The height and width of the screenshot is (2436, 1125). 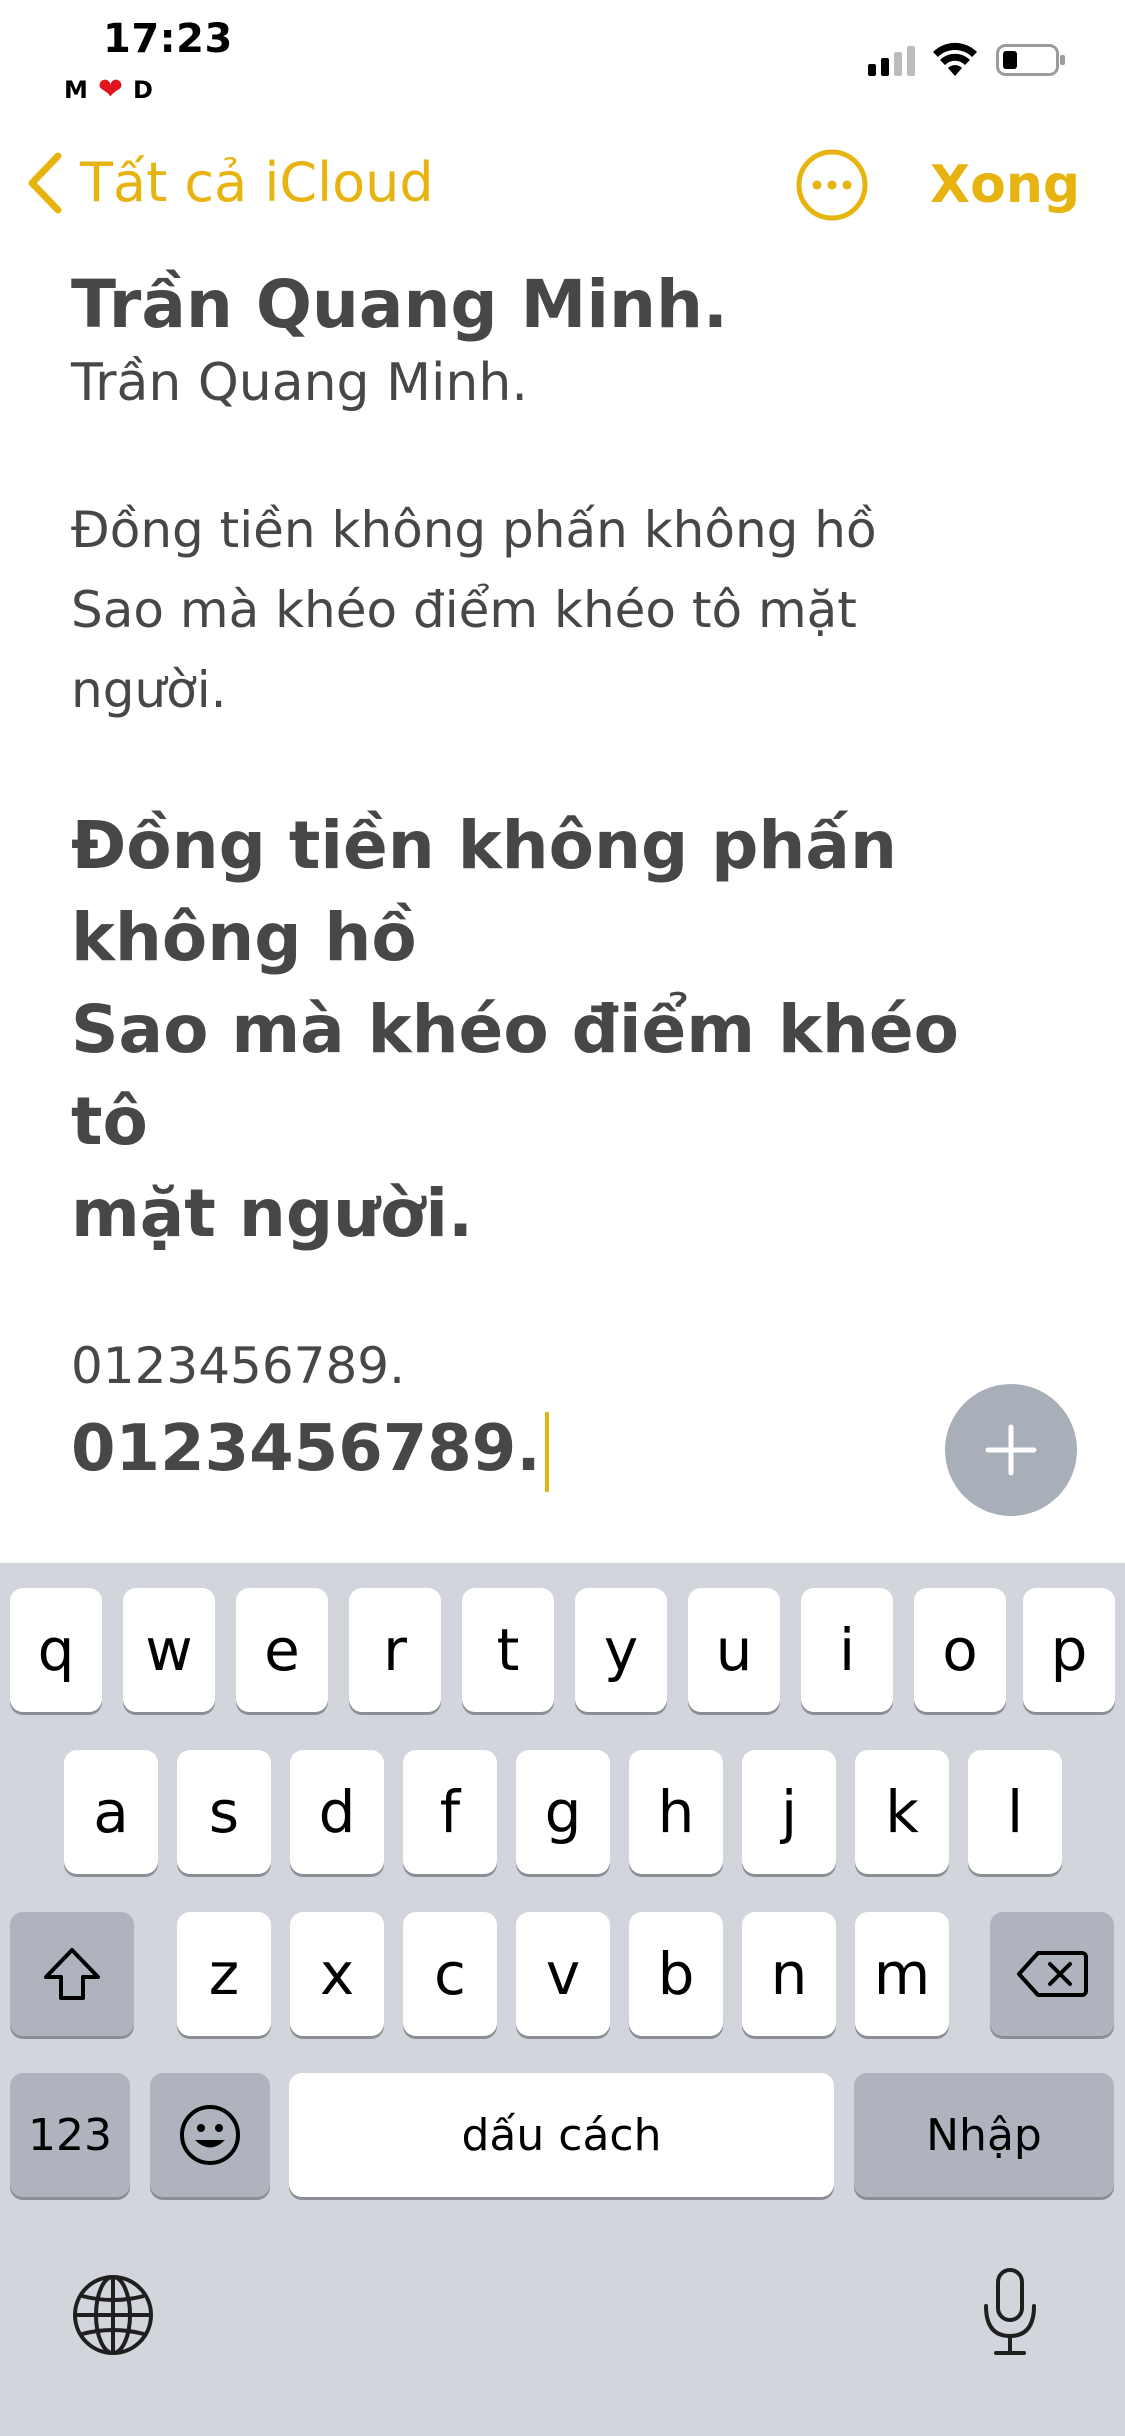 What do you see at coordinates (450, 1974) in the screenshot?
I see `key-c: c` at bounding box center [450, 1974].